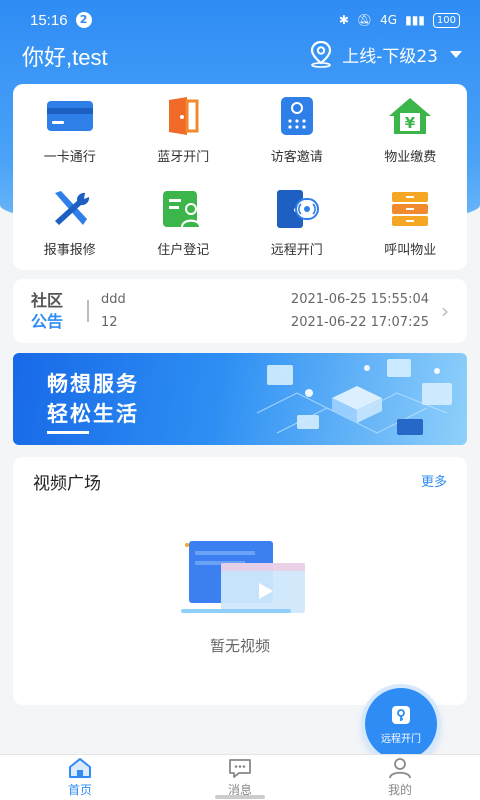 This screenshot has height=800, width=480. What do you see at coordinates (354, 397) in the screenshot?
I see `smart-city-illustration` at bounding box center [354, 397].